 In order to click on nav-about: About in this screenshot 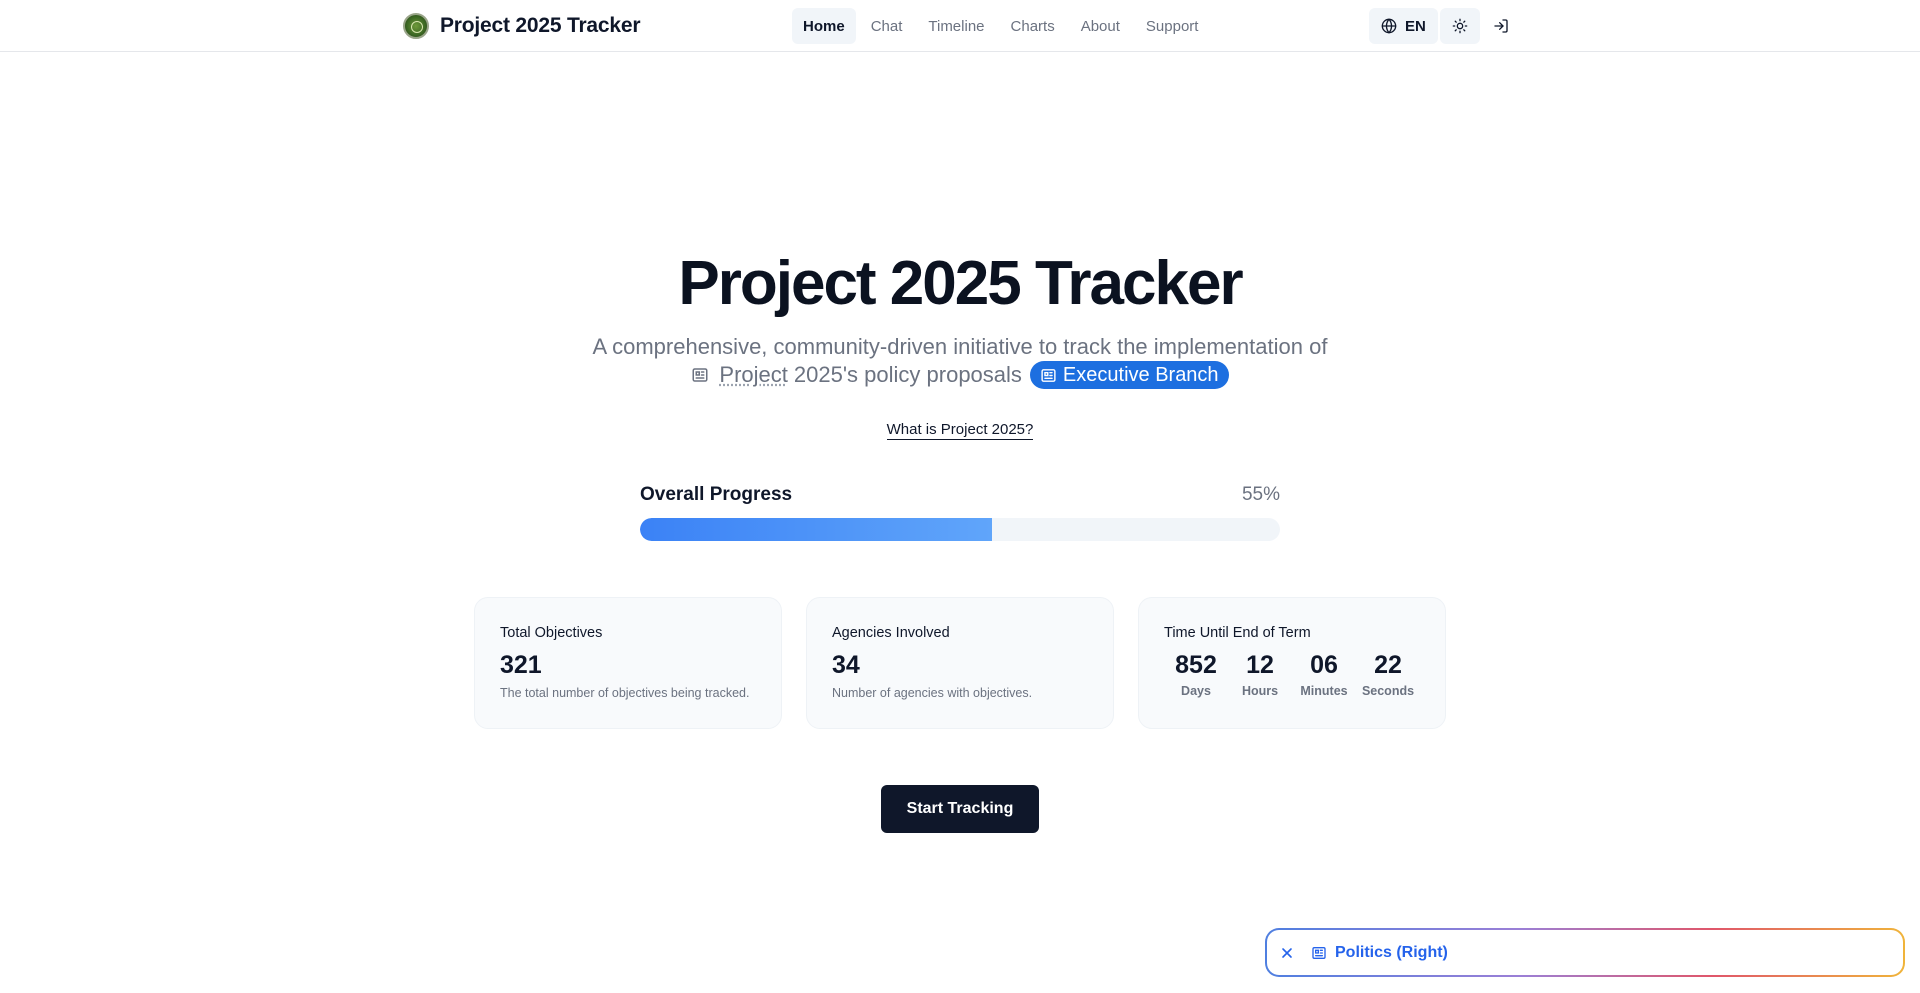, I will do `click(1100, 26)`.